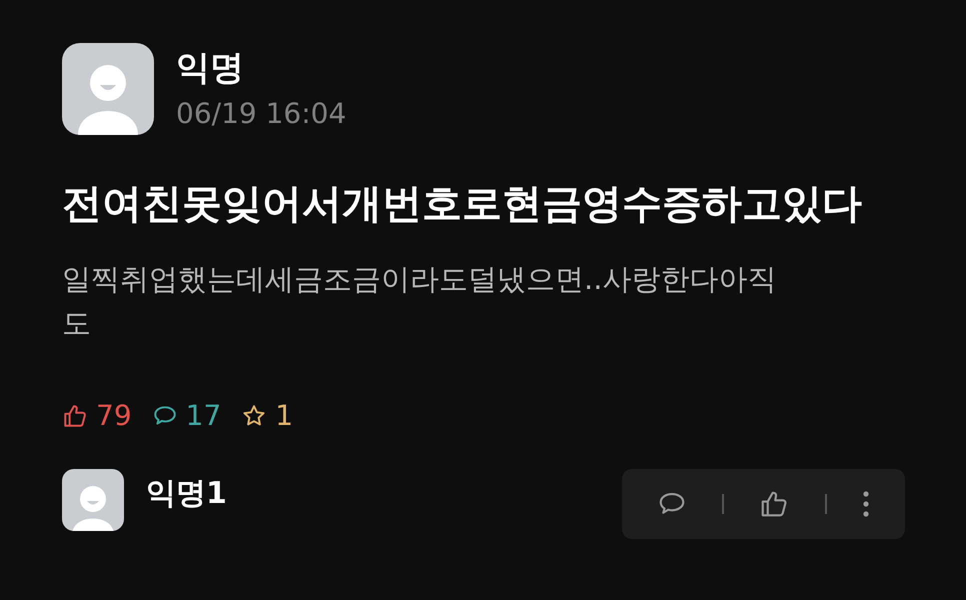 The height and width of the screenshot is (600, 966). Describe the element at coordinates (462, 204) in the screenshot. I see `post-title: 전여친못잊어서개번호로현금영수증하고있다` at that location.